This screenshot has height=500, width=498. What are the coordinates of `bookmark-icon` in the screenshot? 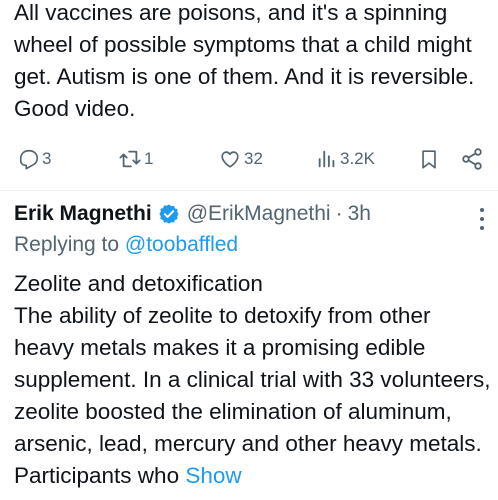 It's located at (429, 159).